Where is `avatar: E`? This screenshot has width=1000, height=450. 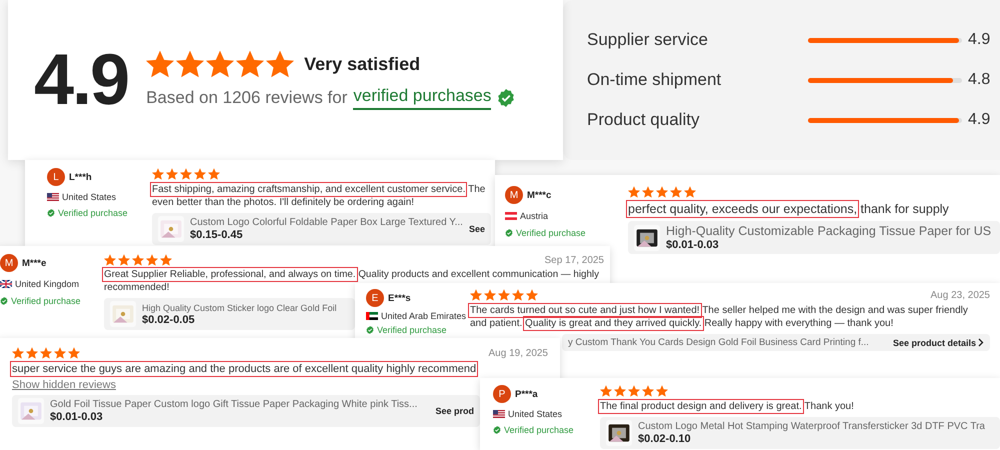
avatar: E is located at coordinates (375, 298).